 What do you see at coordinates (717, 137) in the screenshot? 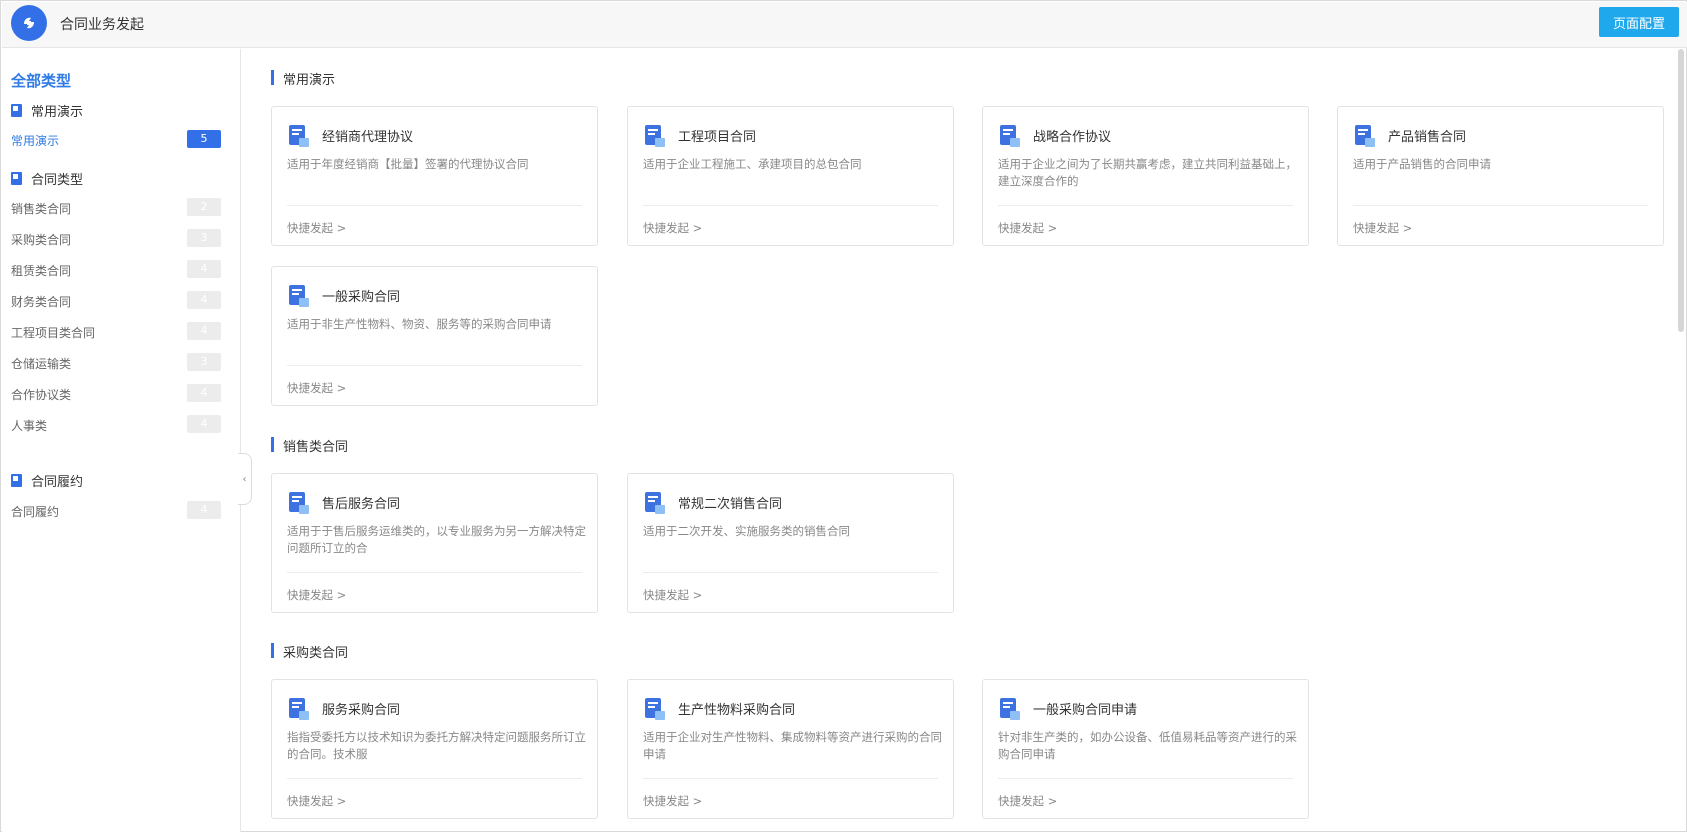
I see `card-title: 工程项目合同` at bounding box center [717, 137].